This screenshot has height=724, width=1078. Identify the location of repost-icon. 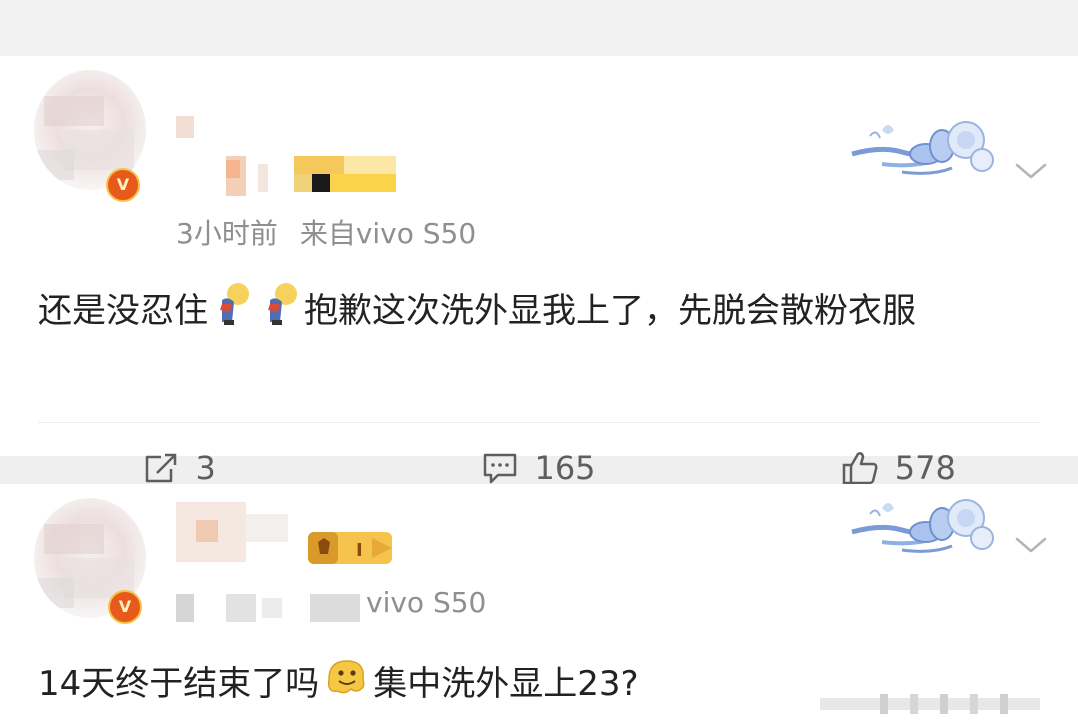
(161, 468).